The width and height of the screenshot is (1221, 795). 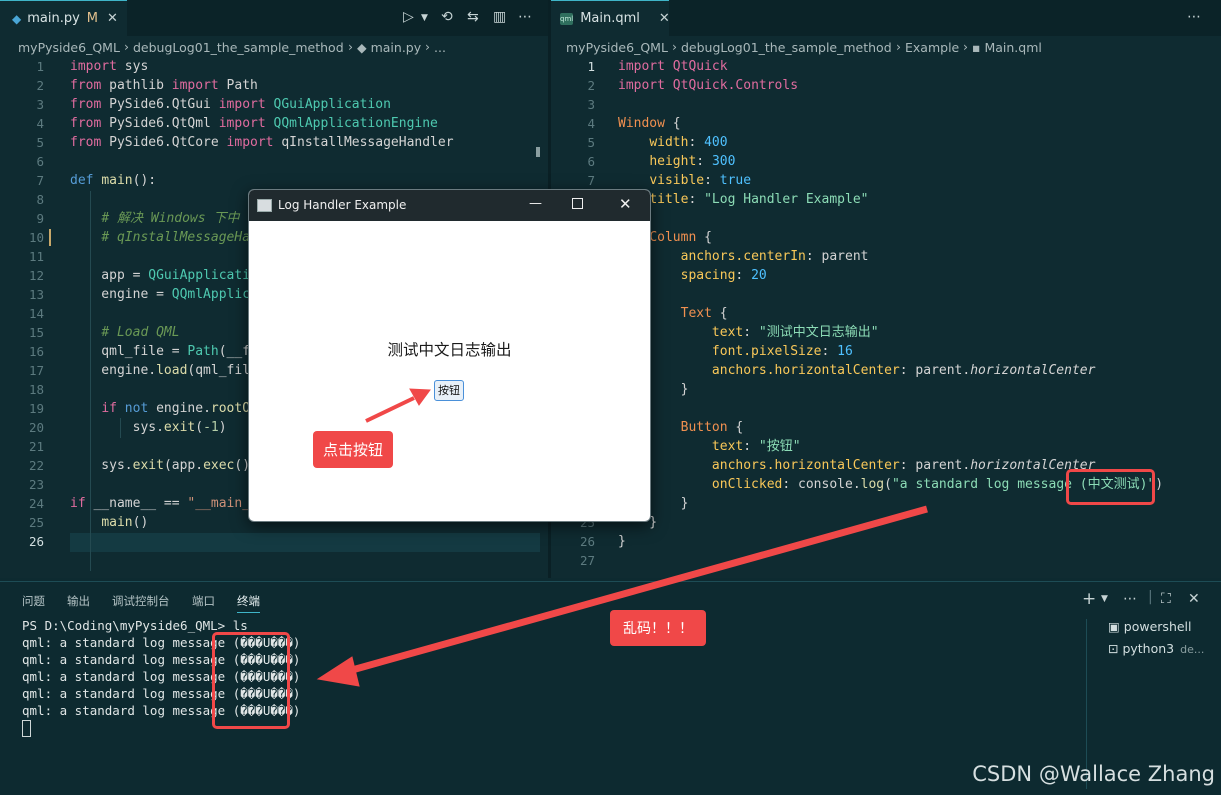 I want to click on arrow-to-button, so click(x=390, y=409).